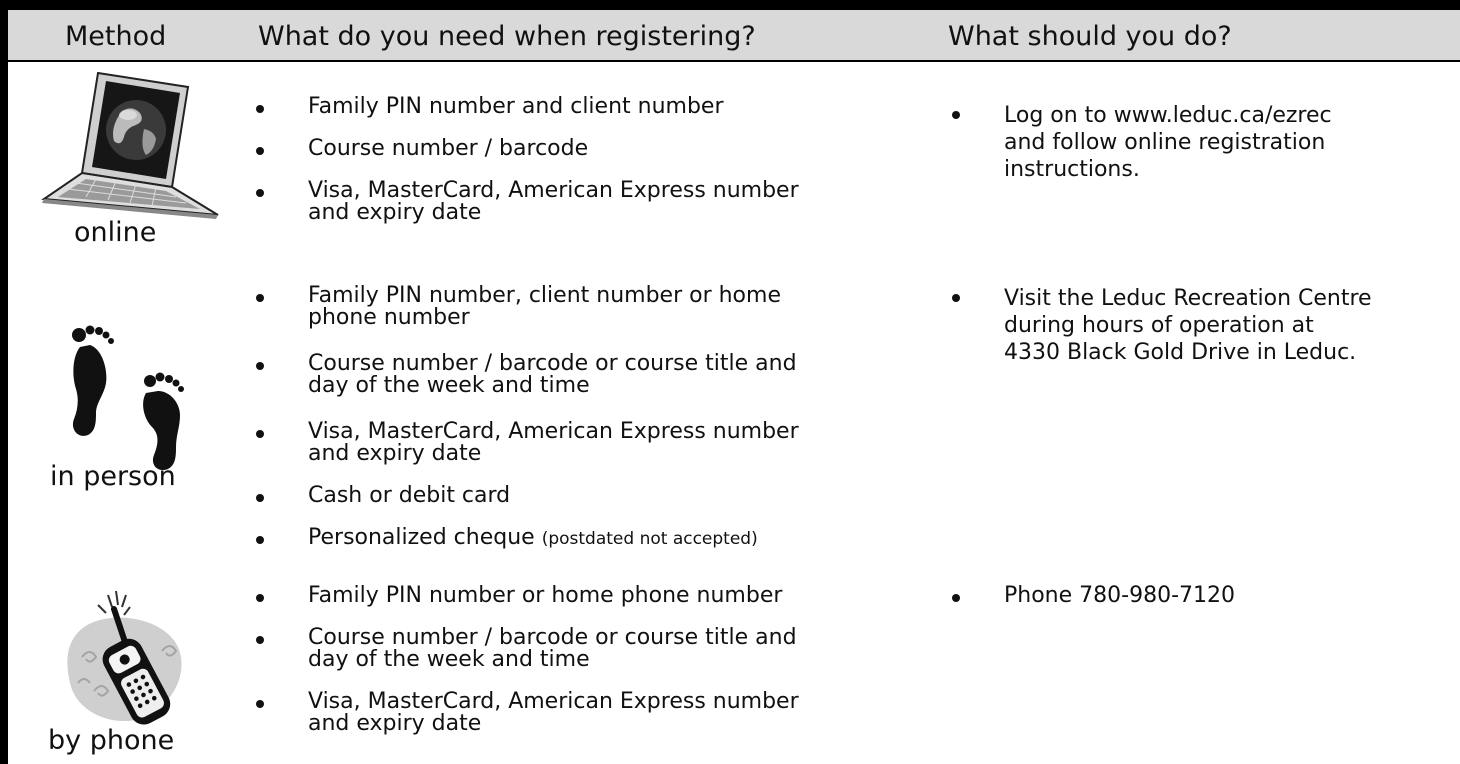 The height and width of the screenshot is (764, 1460). I want to click on ringing-phone-icon, so click(124, 657).